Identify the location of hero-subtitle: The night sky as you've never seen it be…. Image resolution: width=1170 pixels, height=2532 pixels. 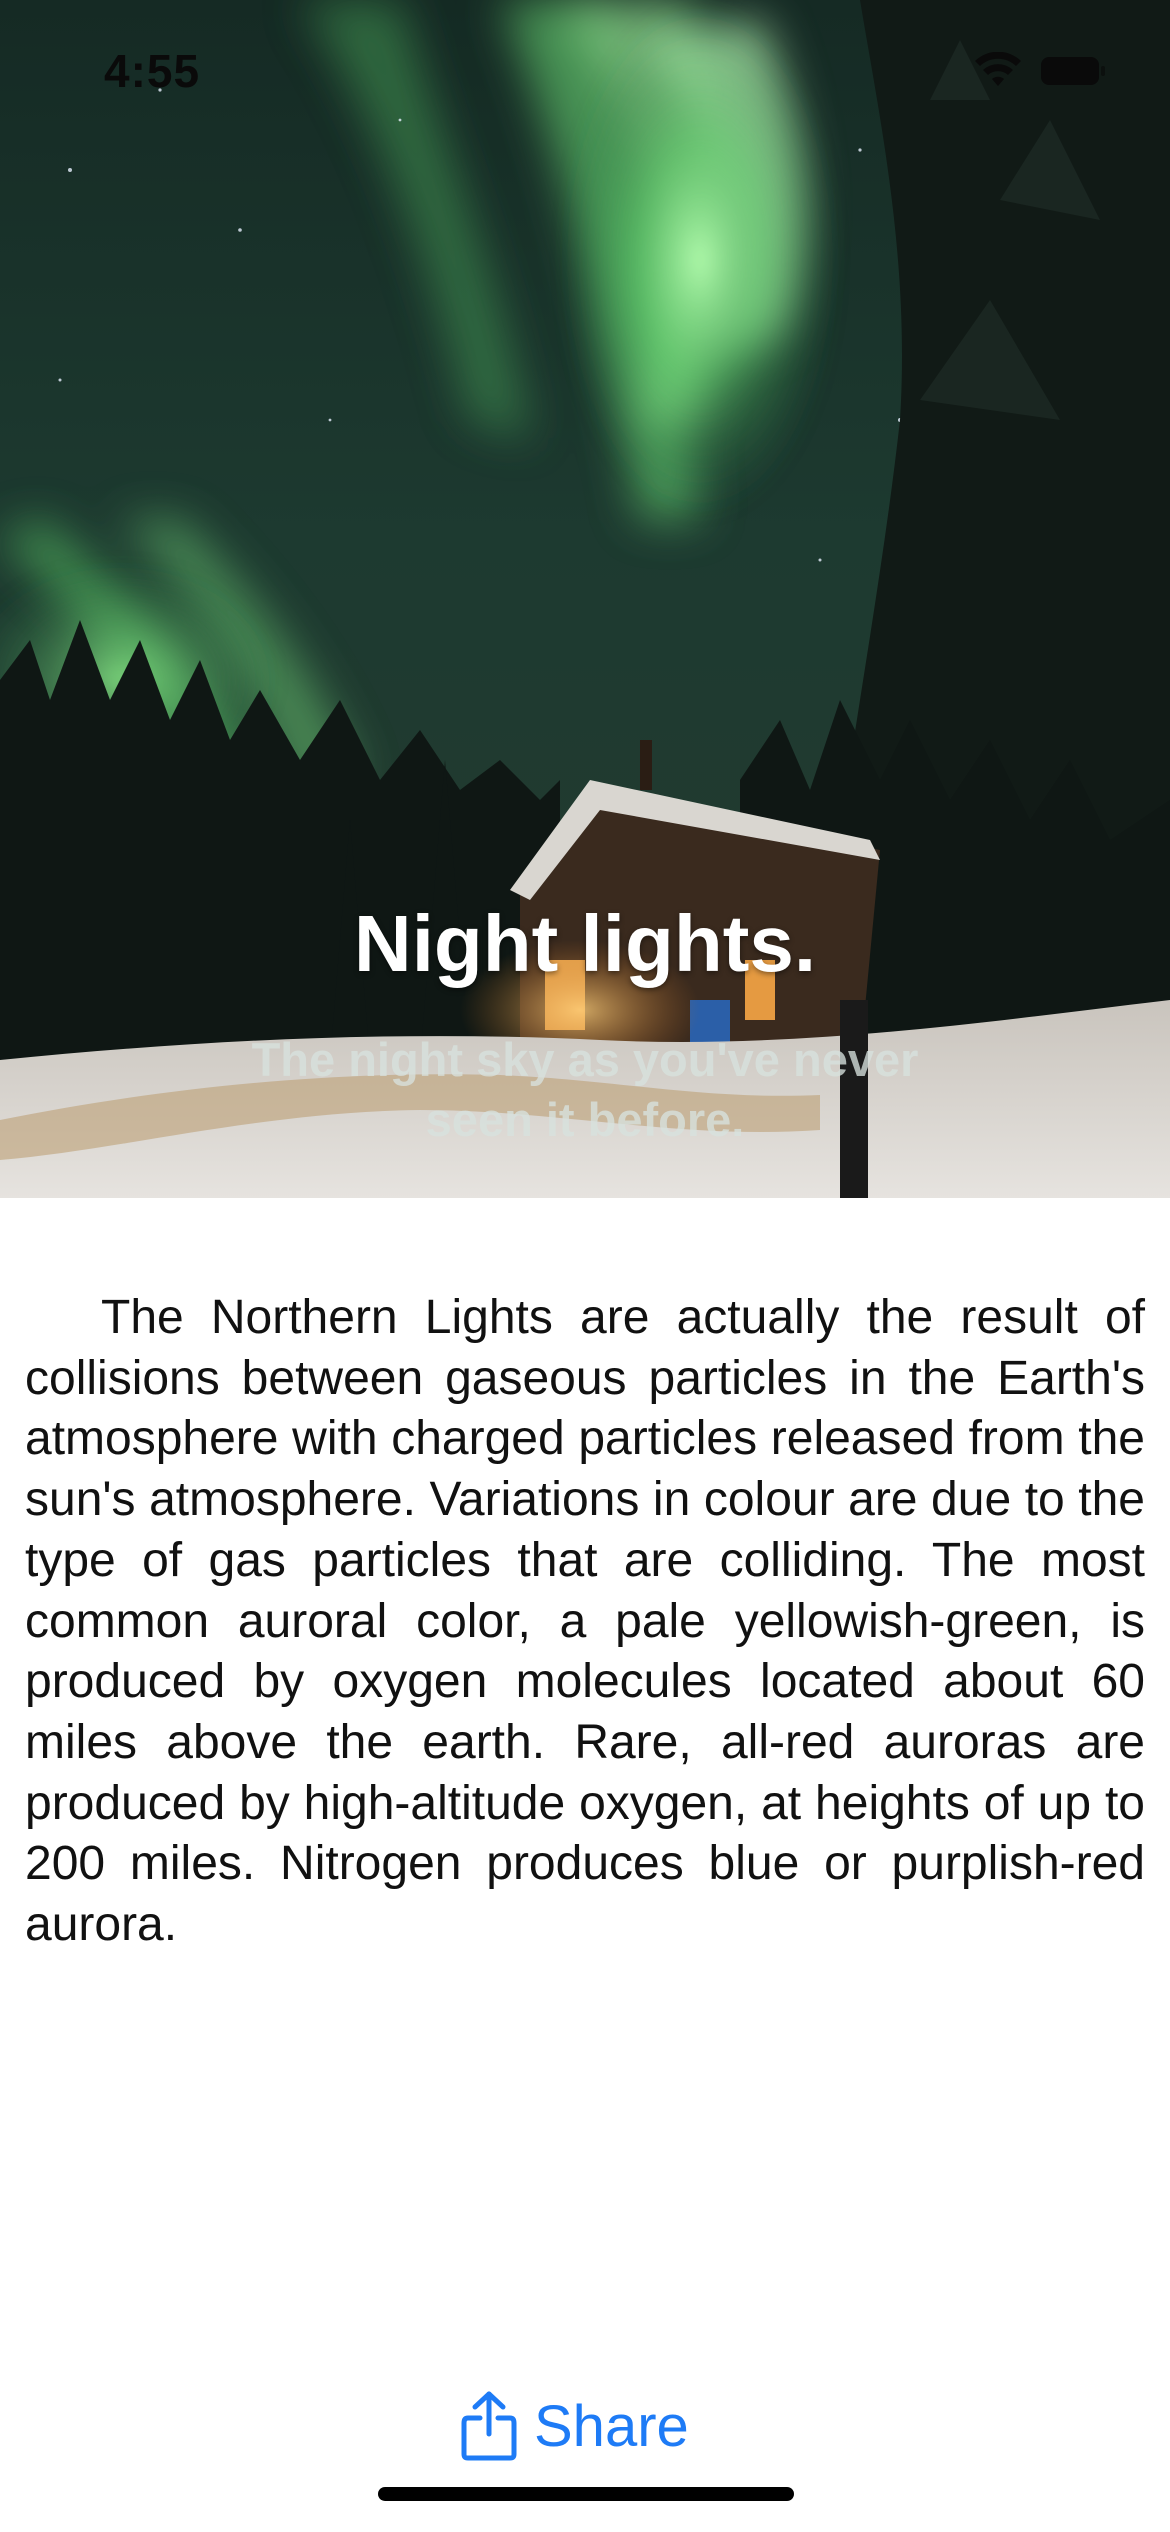
(585, 1089).